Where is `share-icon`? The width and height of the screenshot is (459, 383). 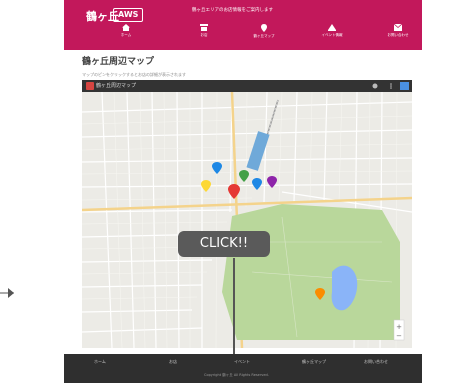
share-icon is located at coordinates (375, 86).